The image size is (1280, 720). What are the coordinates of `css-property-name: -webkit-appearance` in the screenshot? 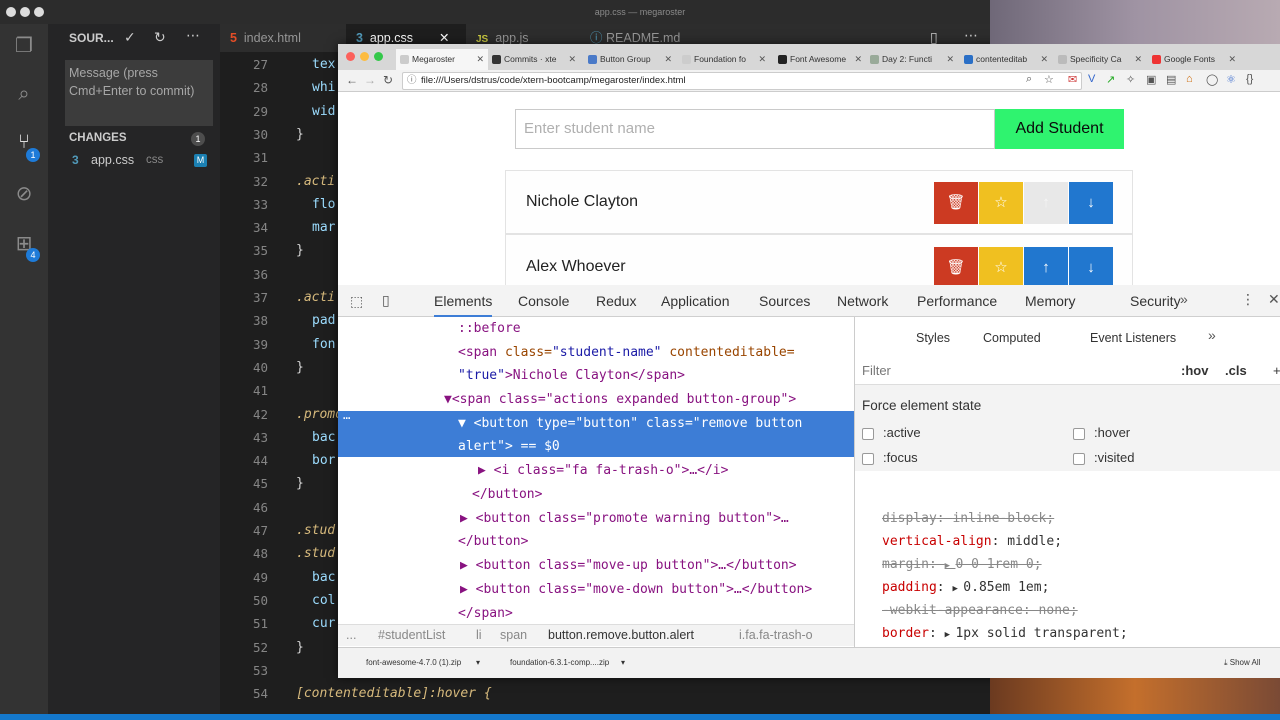 It's located at (952, 610).